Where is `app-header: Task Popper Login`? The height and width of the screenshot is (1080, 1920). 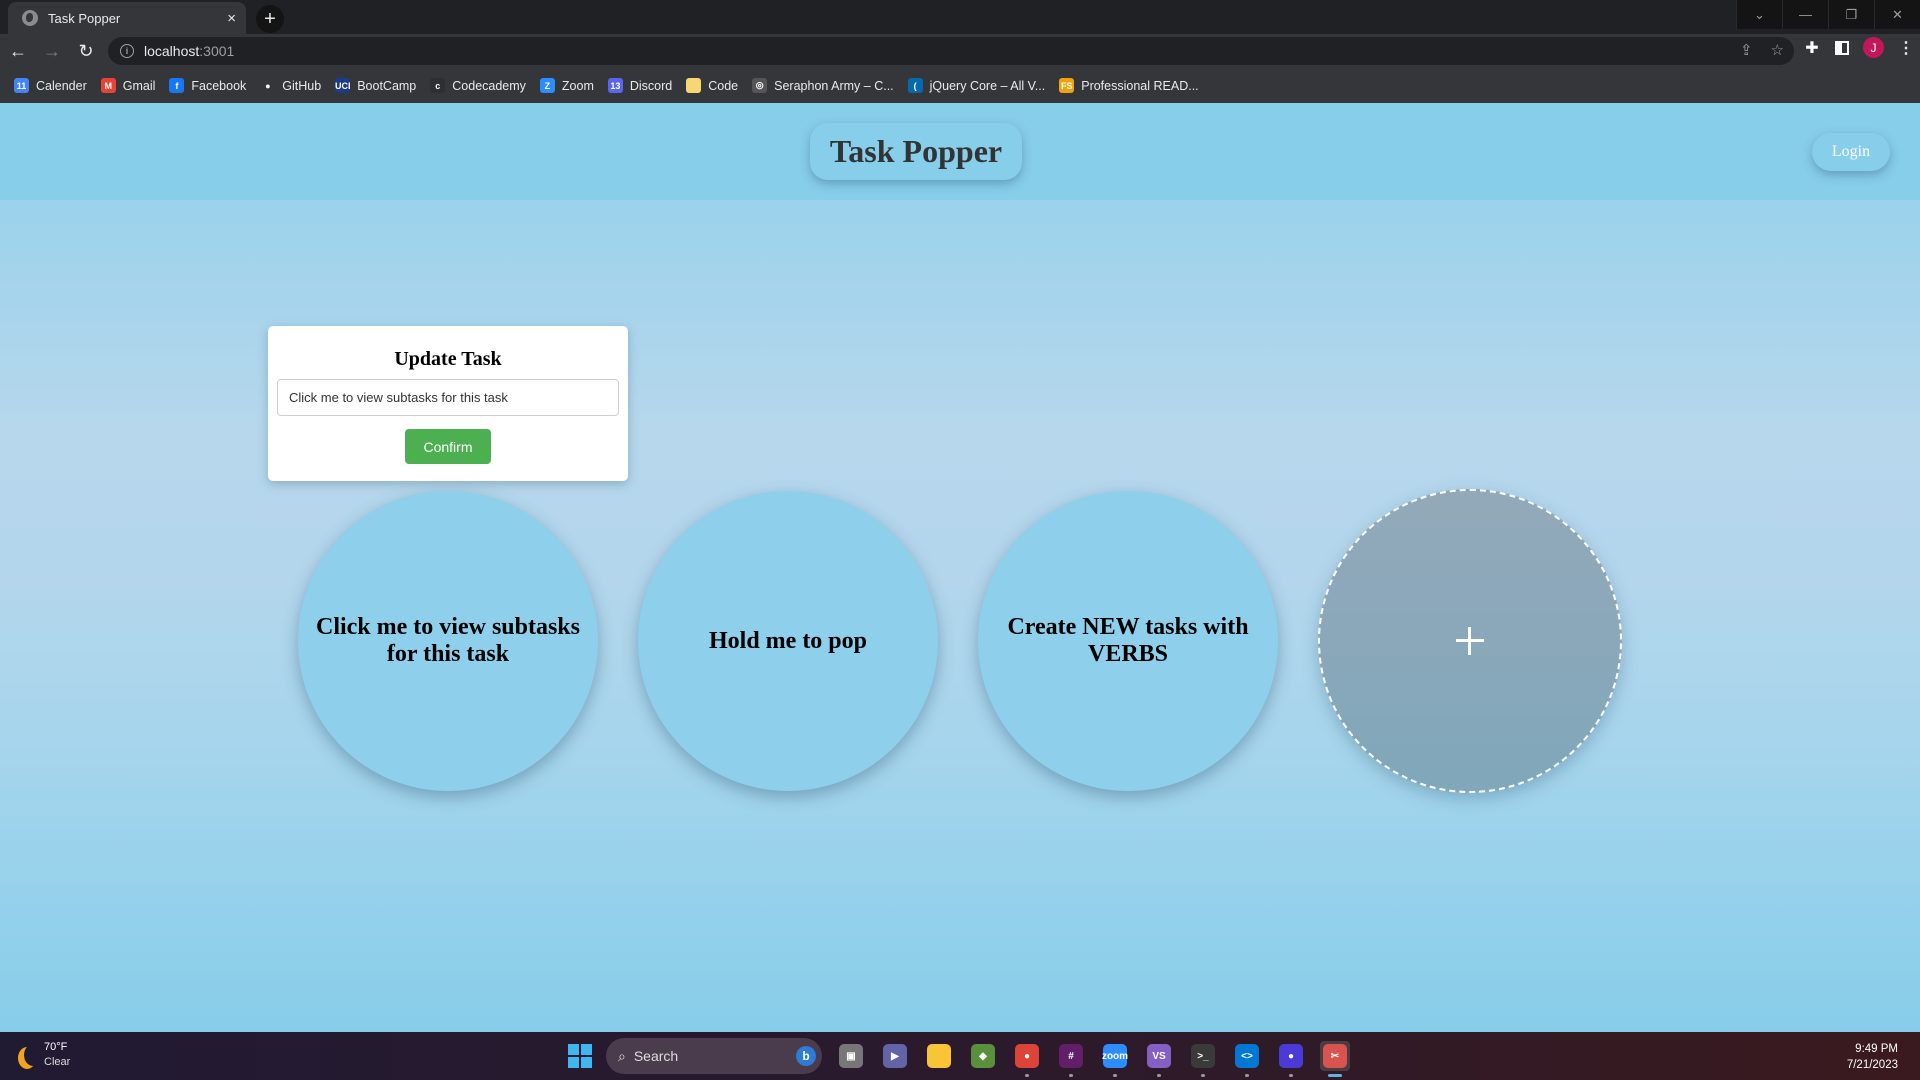
app-header: Task Popper Login is located at coordinates (960, 151).